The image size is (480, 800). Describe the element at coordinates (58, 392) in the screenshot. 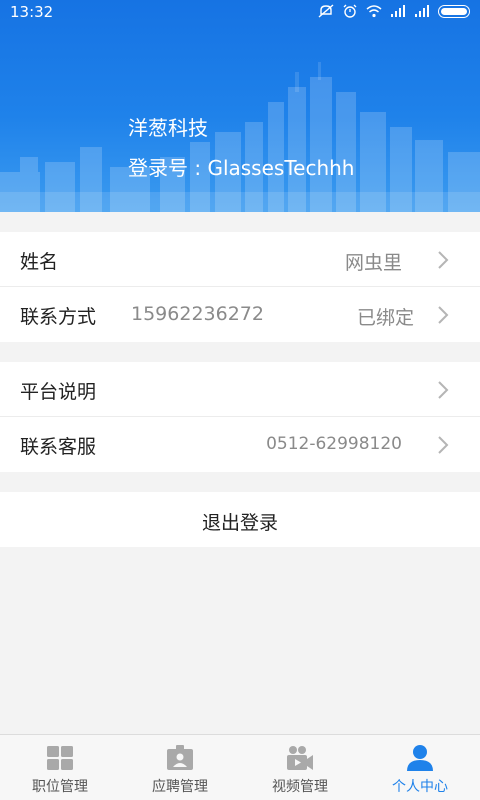

I see `platform-info-label: 平台说明` at that location.